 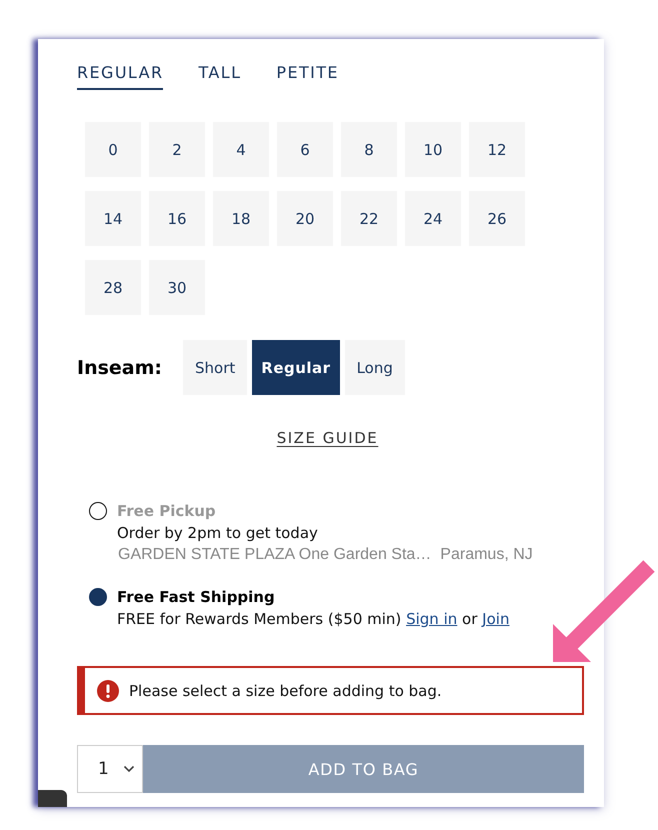 What do you see at coordinates (241, 218) in the screenshot?
I see `size-option: 18` at bounding box center [241, 218].